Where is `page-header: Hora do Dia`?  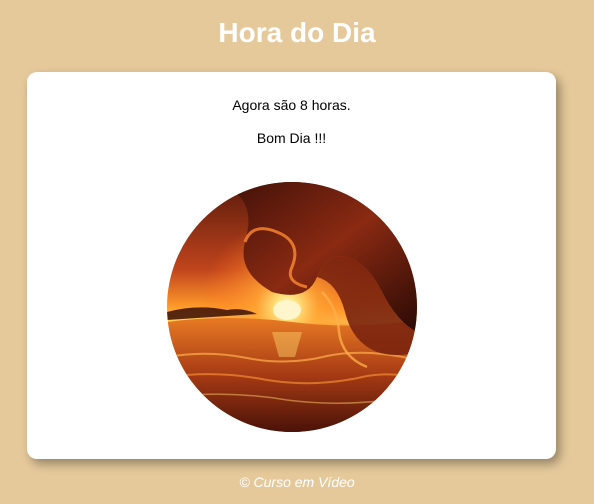 page-header: Hora do Dia is located at coordinates (297, 33).